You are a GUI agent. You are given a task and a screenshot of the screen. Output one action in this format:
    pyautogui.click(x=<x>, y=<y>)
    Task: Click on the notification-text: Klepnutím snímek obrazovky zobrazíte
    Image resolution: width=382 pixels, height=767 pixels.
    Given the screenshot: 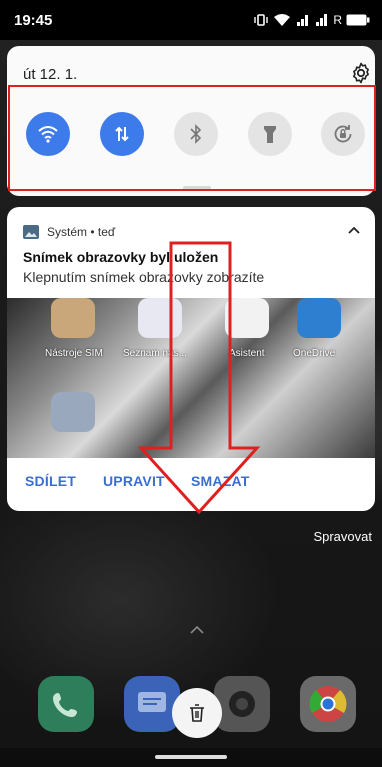 What is the action you would take?
    pyautogui.click(x=144, y=277)
    